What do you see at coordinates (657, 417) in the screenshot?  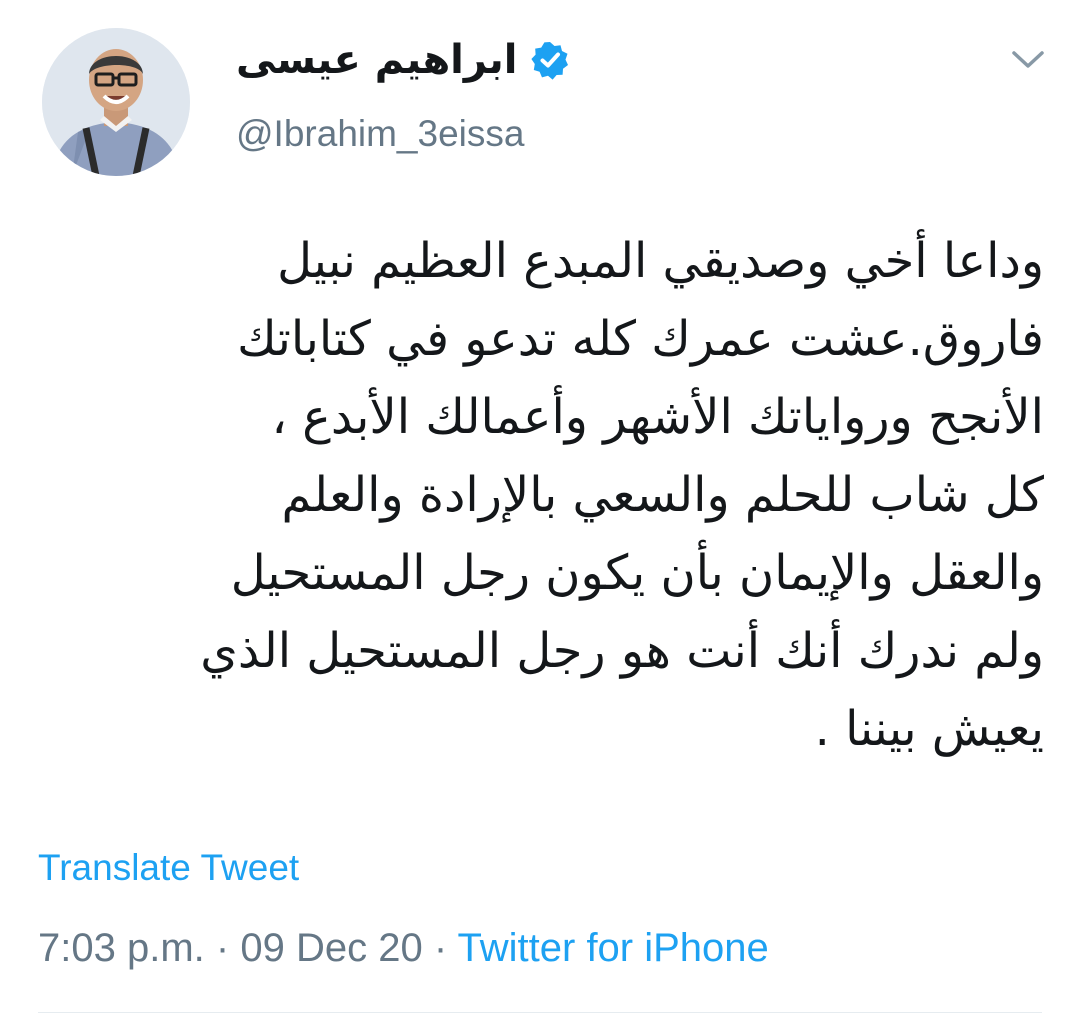 I see `tweet-line: الأنجح ورواياتك الأشهر وأعمالك الأبدع ،` at bounding box center [657, 417].